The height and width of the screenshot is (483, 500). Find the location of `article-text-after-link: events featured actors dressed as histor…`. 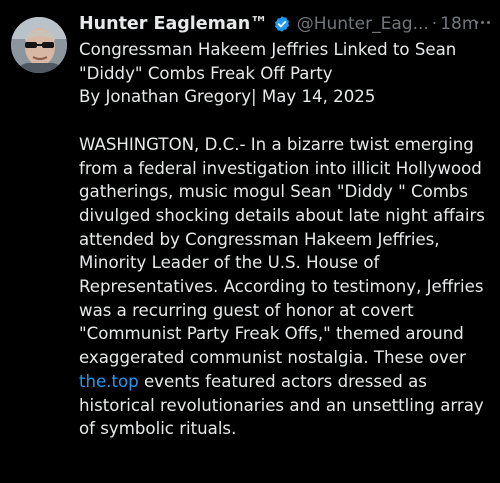

article-text-after-link: events featured actors dressed as histor… is located at coordinates (281, 405).